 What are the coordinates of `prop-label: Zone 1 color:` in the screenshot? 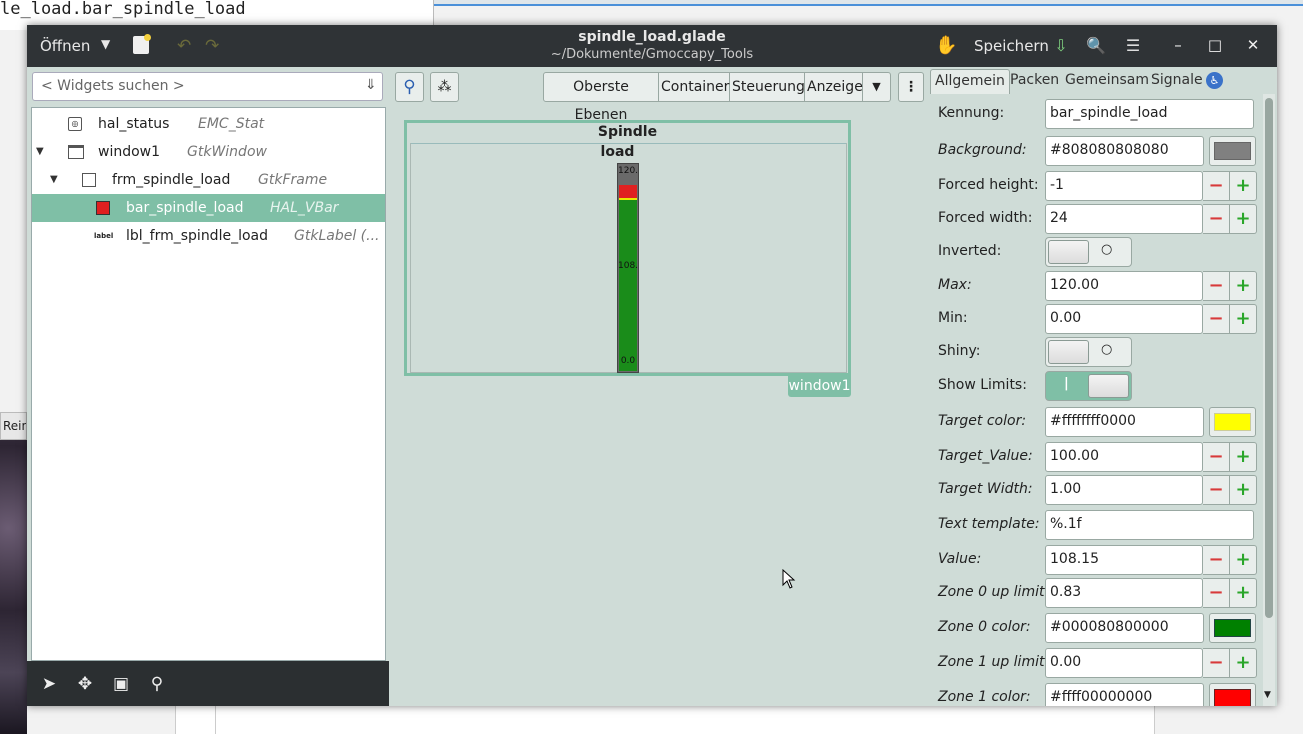 It's located at (984, 697).